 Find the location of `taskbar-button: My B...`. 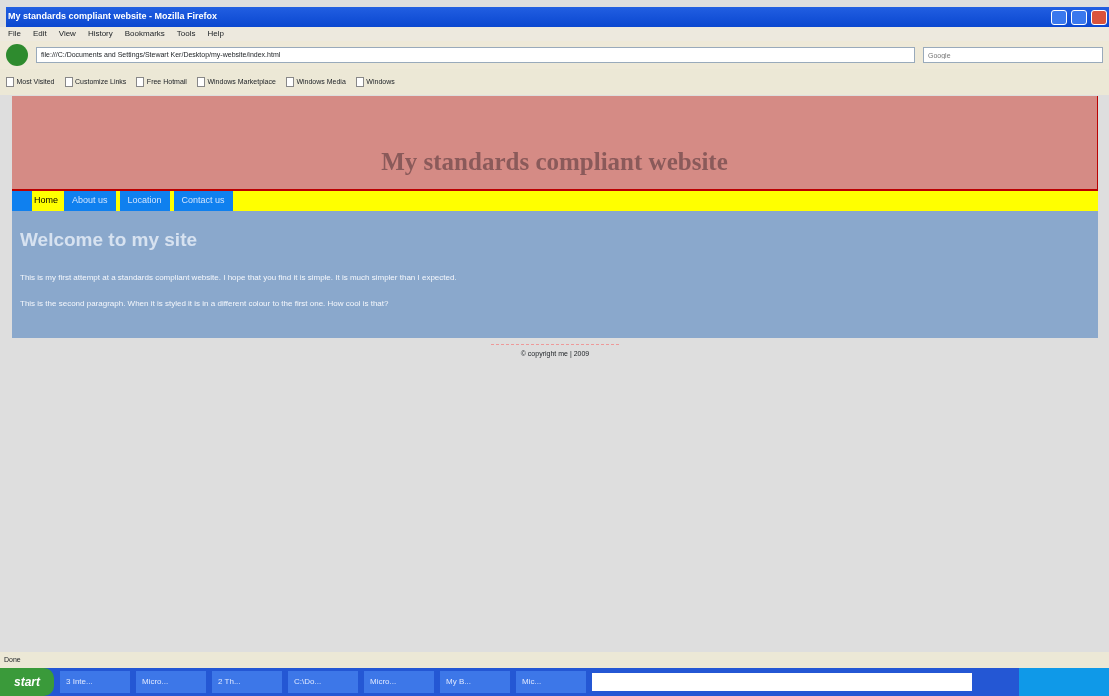

taskbar-button: My B... is located at coordinates (475, 682).